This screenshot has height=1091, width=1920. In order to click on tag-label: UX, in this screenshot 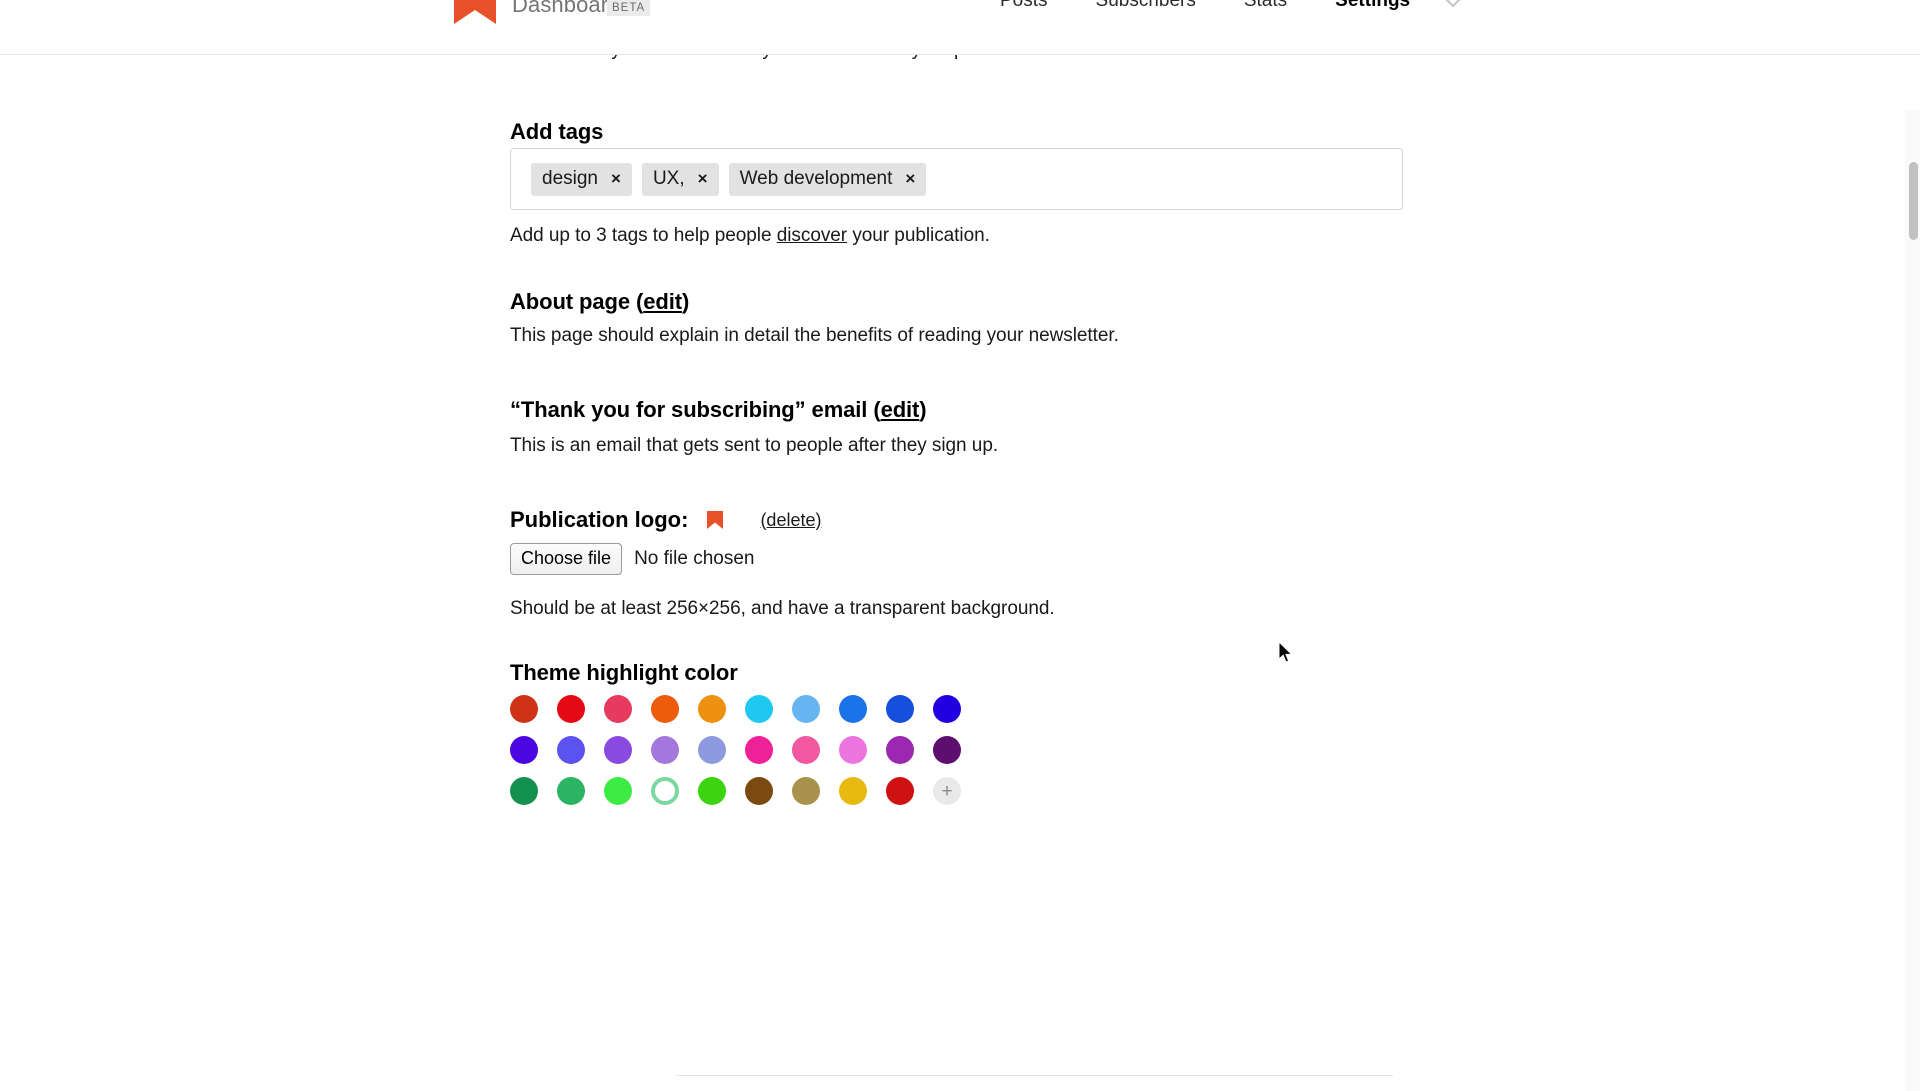, I will do `click(668, 178)`.